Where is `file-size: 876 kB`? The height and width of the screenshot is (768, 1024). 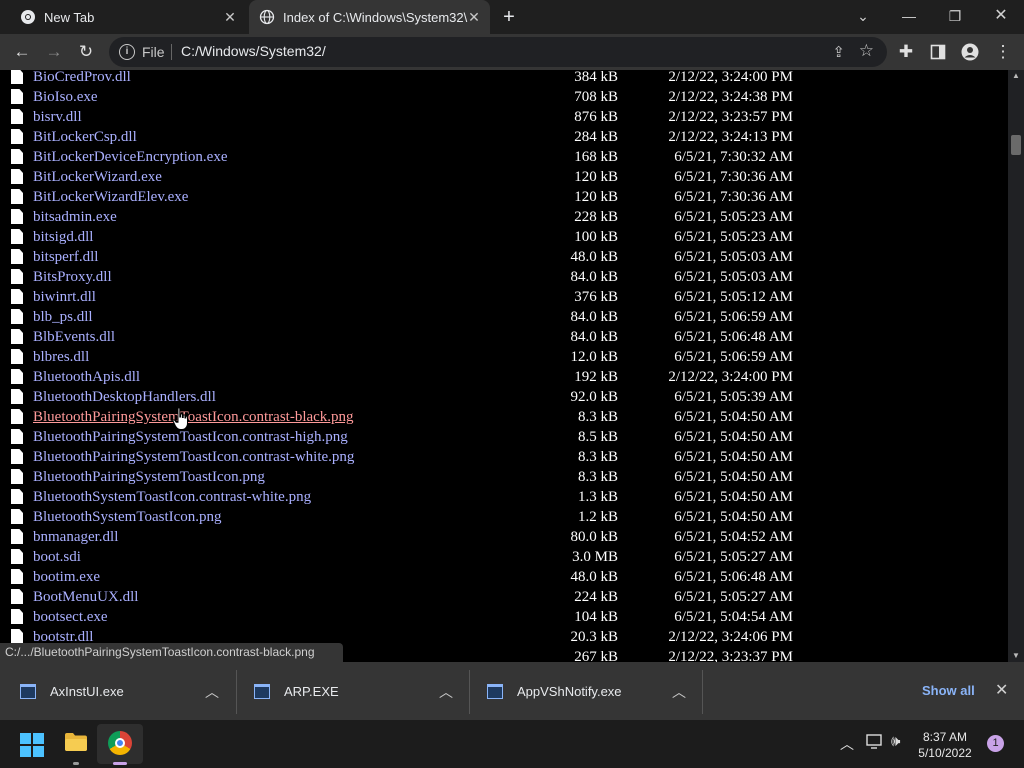 file-size: 876 kB is located at coordinates (596, 117).